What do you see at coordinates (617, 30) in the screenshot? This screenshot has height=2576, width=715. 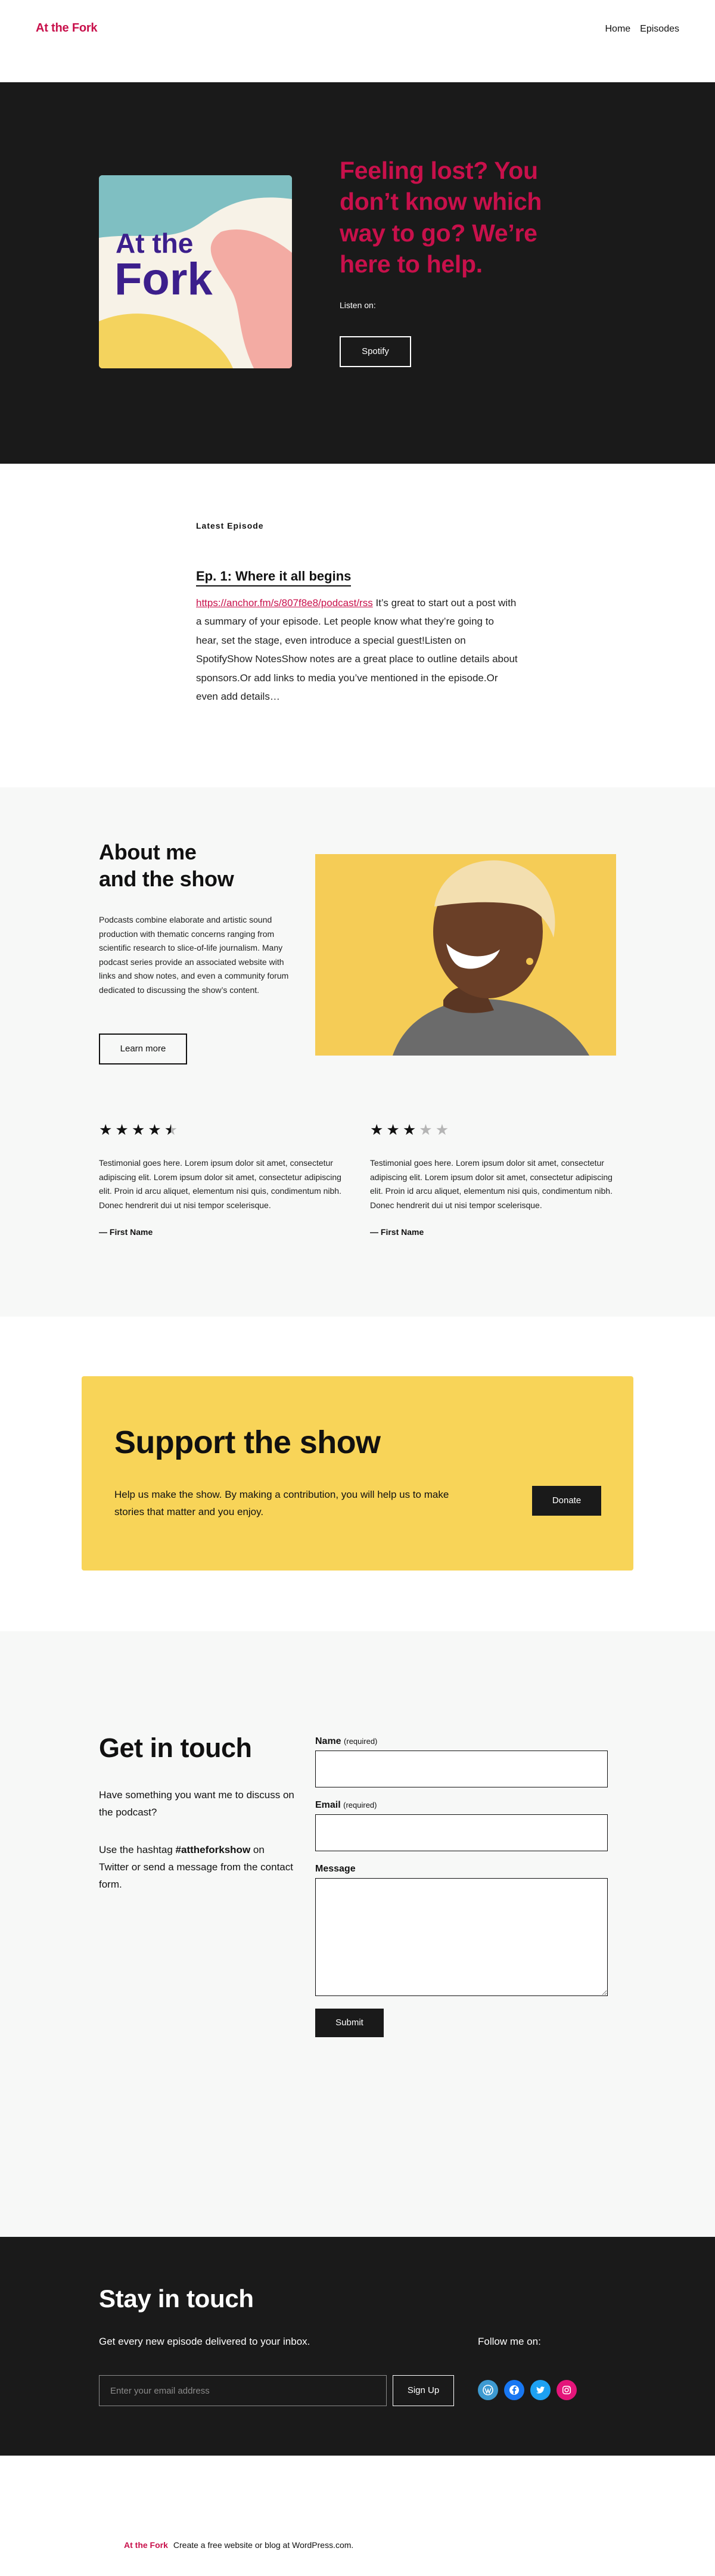 I see `nav-item-home: Home` at bounding box center [617, 30].